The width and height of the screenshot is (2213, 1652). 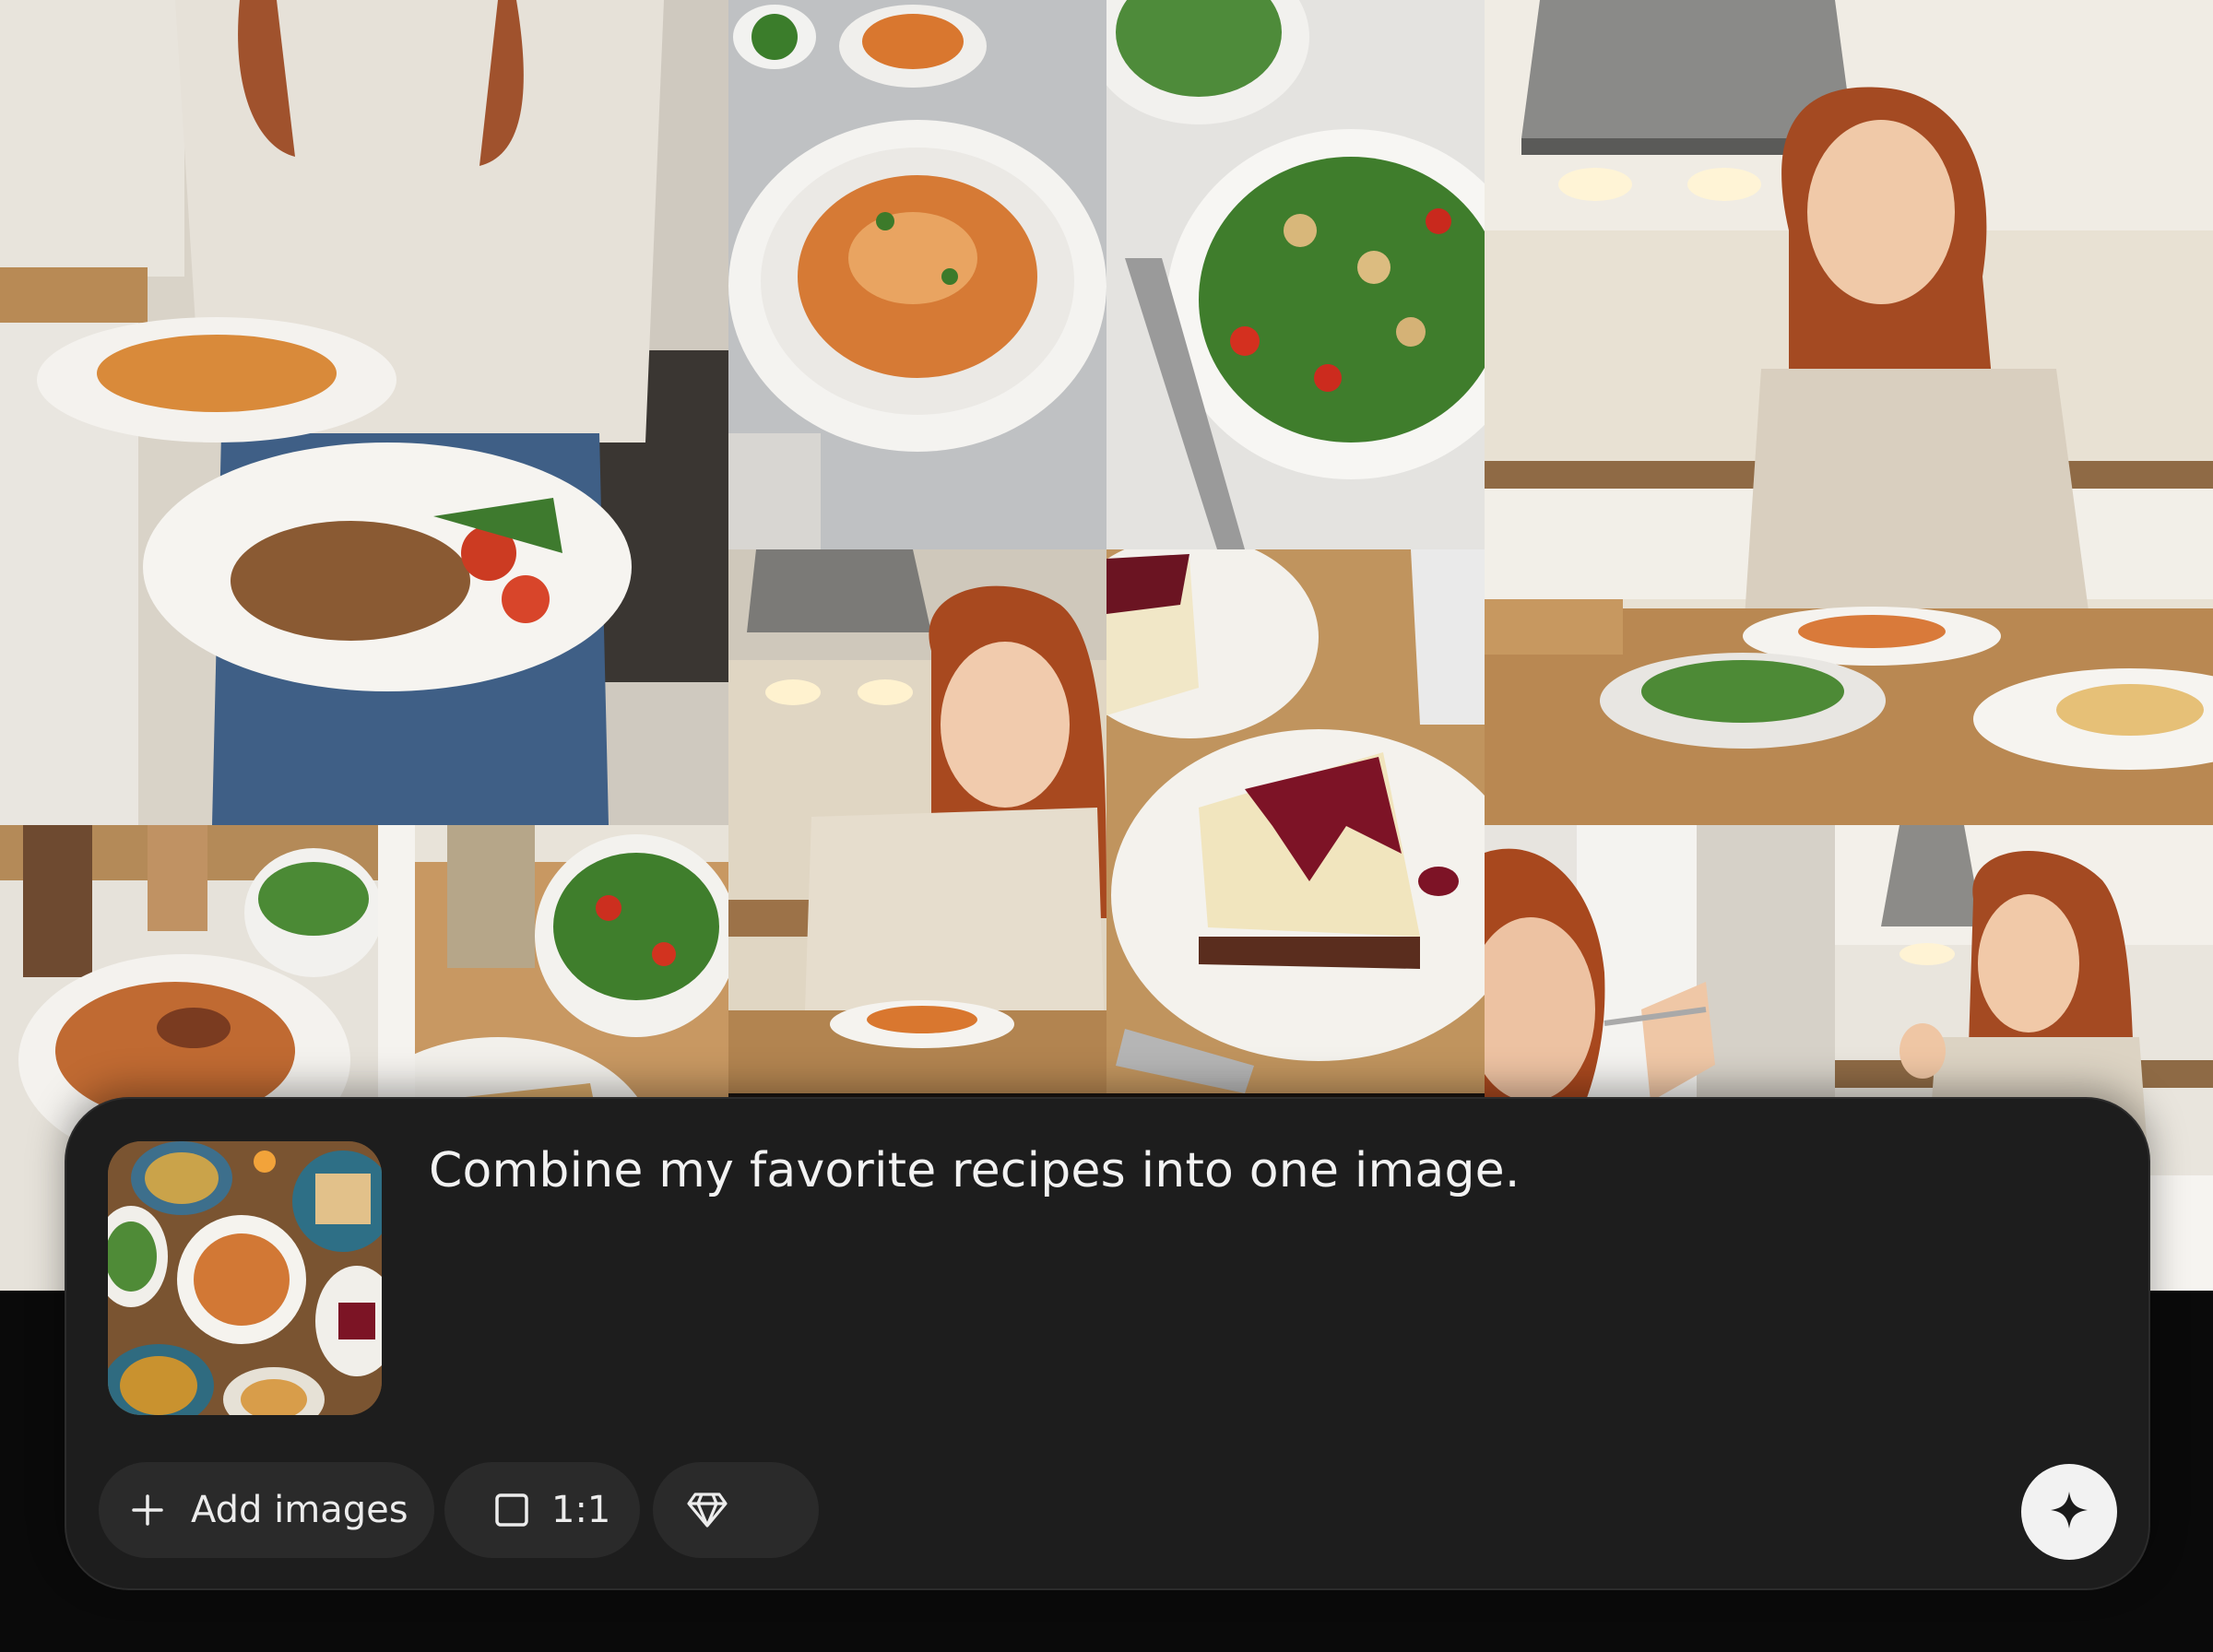 I want to click on plus-icon, so click(x=147, y=1510).